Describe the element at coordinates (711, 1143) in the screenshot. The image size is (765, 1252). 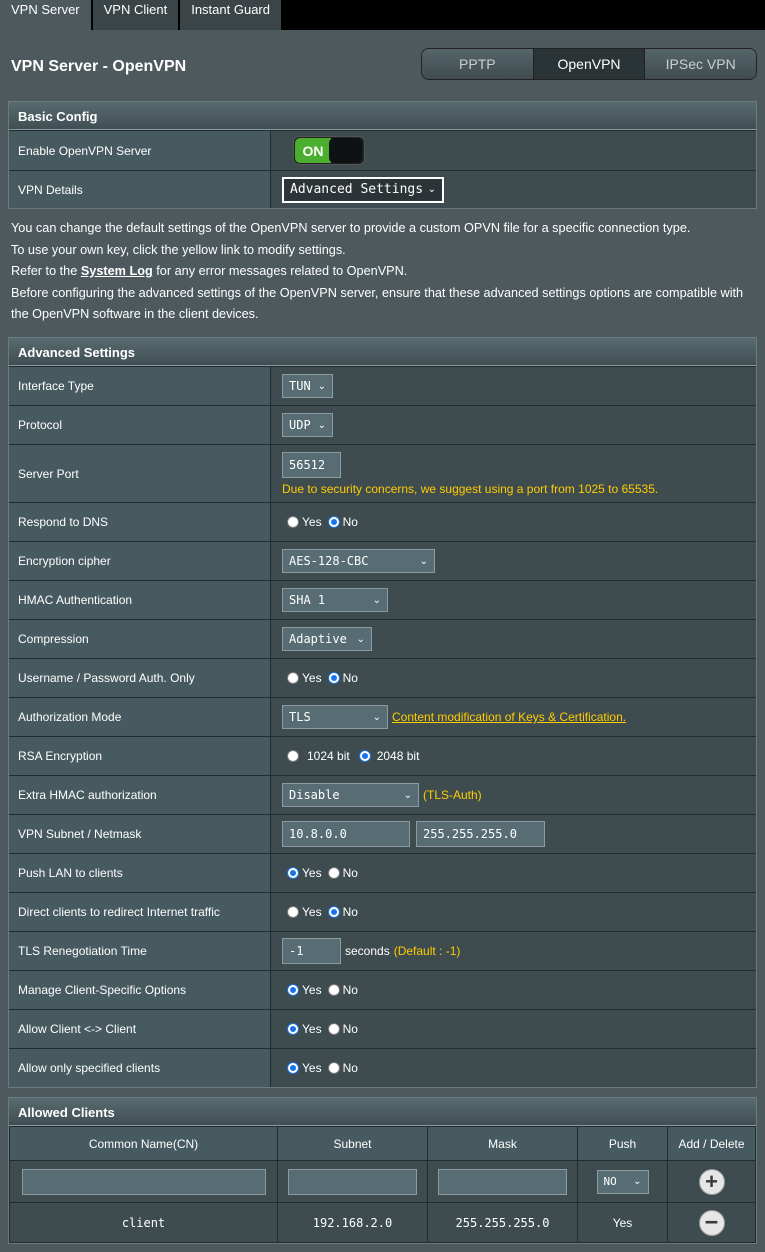
I see `header-add-delete: Add / Delete` at that location.